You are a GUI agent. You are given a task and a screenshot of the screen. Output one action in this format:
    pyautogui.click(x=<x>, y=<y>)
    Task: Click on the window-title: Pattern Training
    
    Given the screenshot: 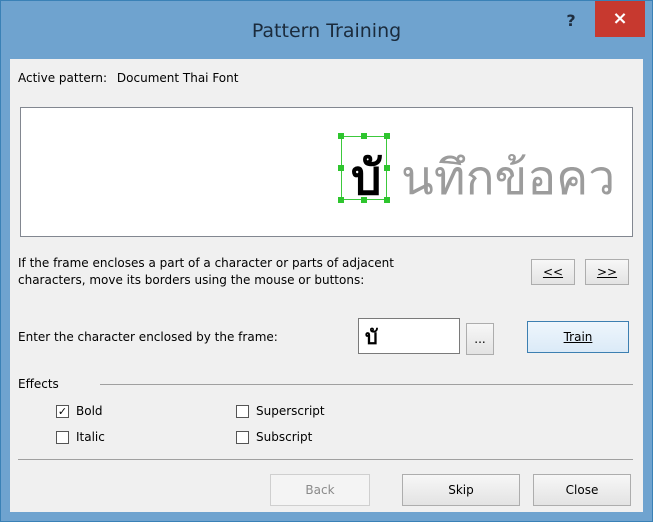 What is the action you would take?
    pyautogui.click(x=326, y=31)
    